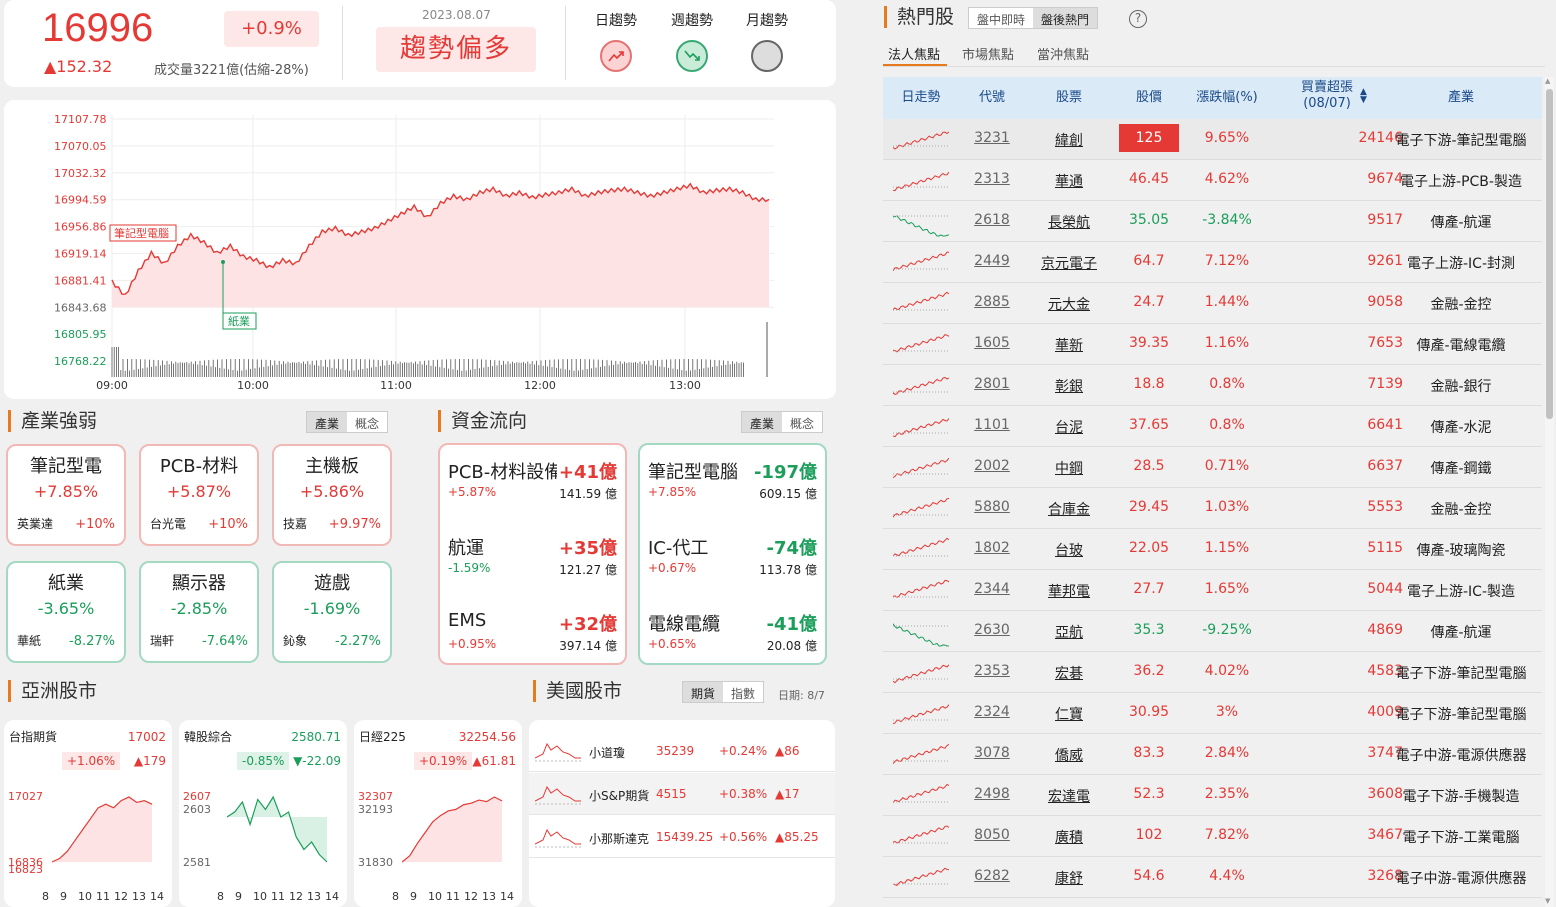 Image resolution: width=1556 pixels, height=907 pixels. I want to click on us-market-row: 小S&P期貨 4515 +0.38% ▲17, so click(682, 794).